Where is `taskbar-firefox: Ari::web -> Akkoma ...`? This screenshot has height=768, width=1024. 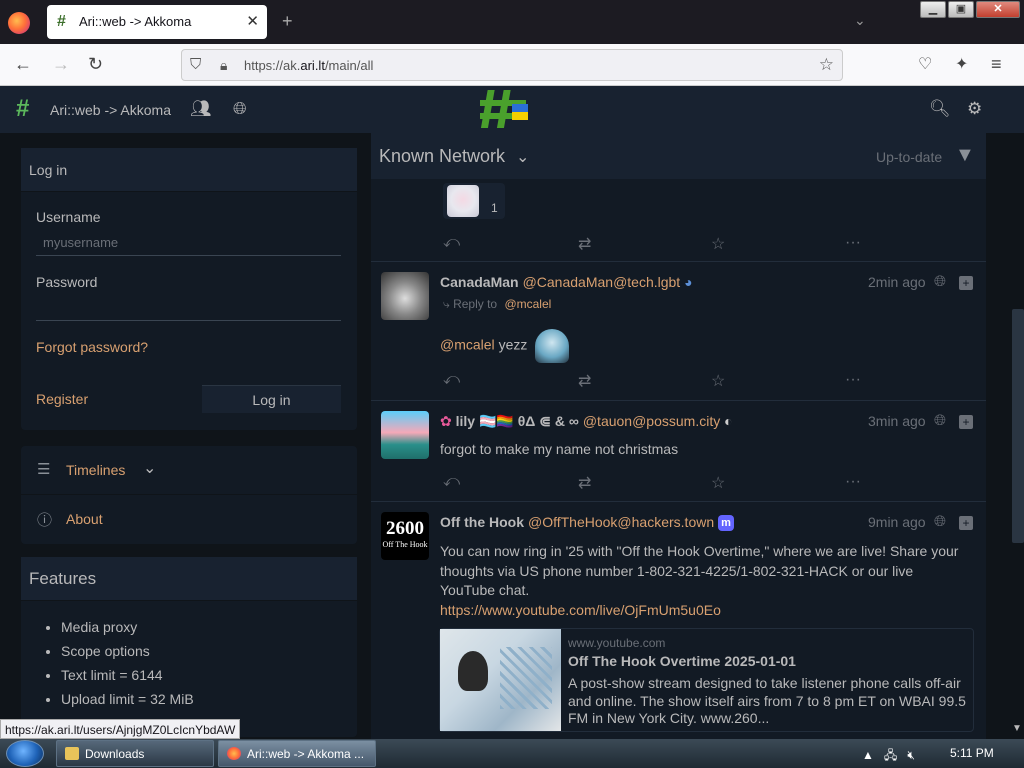 taskbar-firefox: Ari::web -> Akkoma ... is located at coordinates (297, 753).